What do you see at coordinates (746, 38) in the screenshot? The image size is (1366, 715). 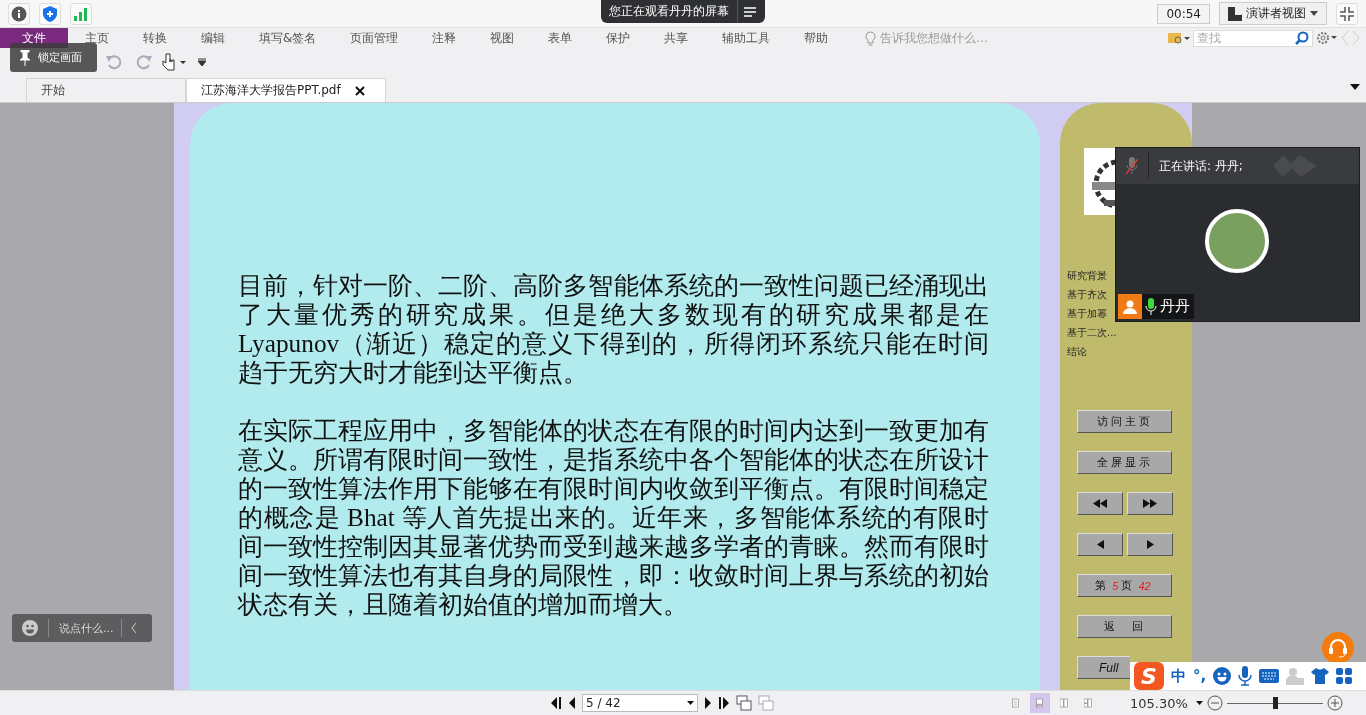 I see `menu-item: 辅助工具` at bounding box center [746, 38].